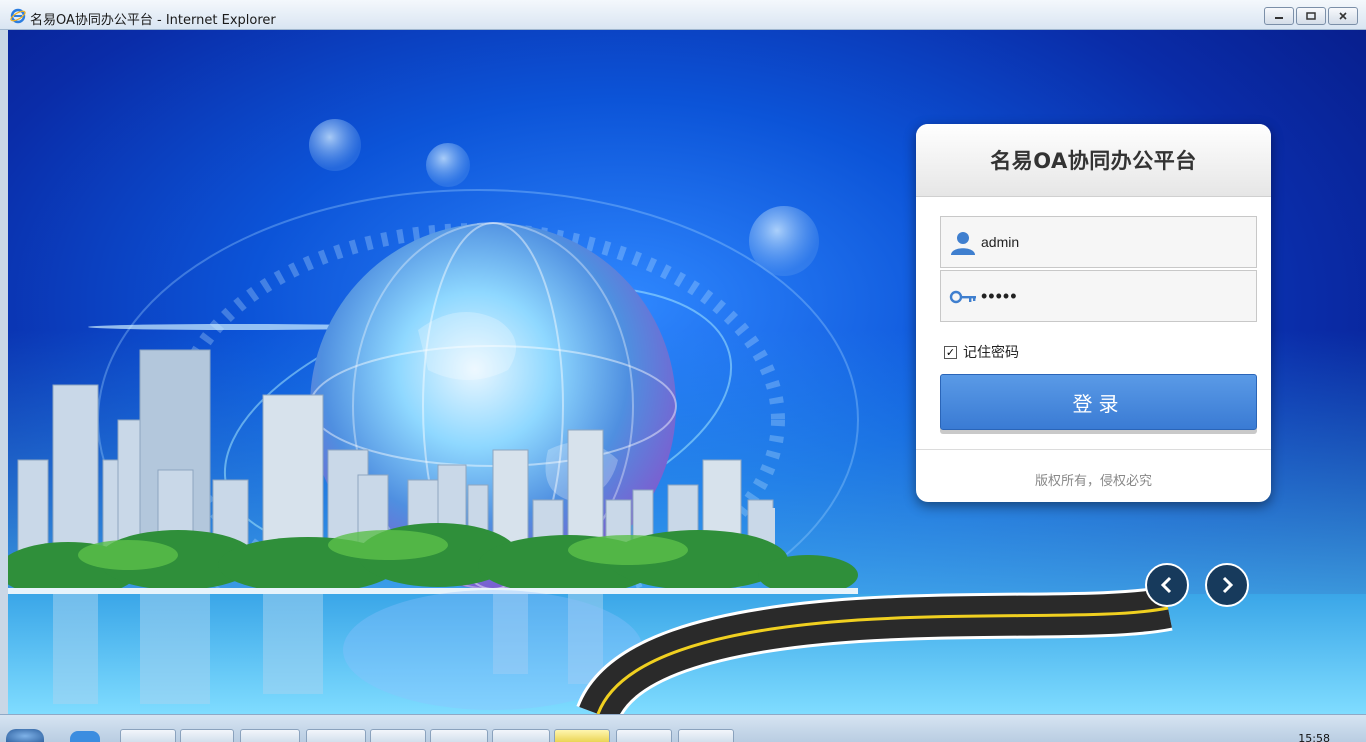  I want to click on window-frame, so click(4, 372).